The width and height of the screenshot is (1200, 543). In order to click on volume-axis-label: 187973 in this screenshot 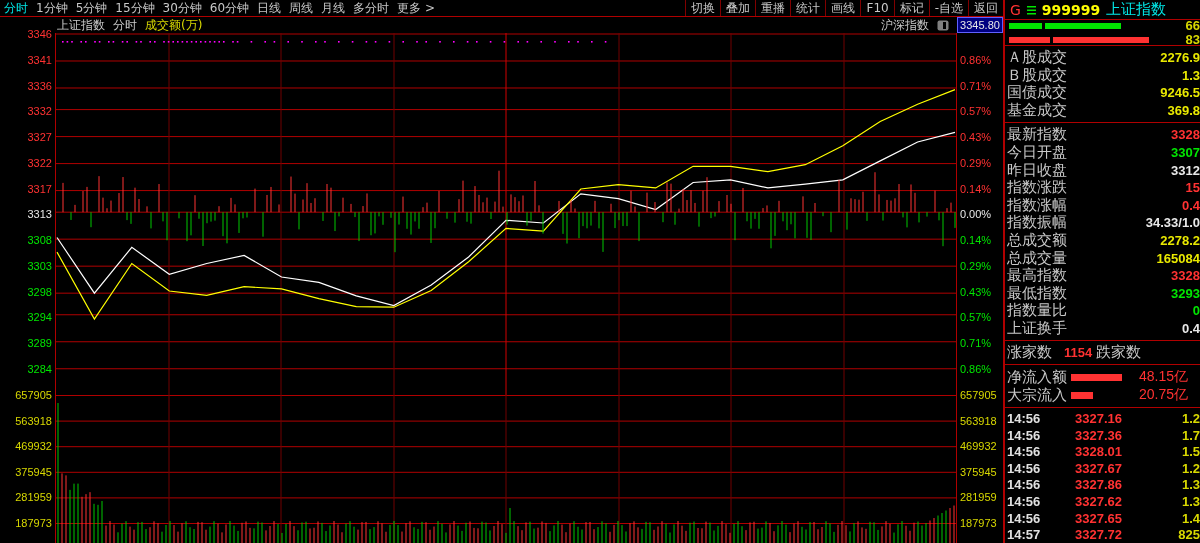, I will do `click(978, 523)`.